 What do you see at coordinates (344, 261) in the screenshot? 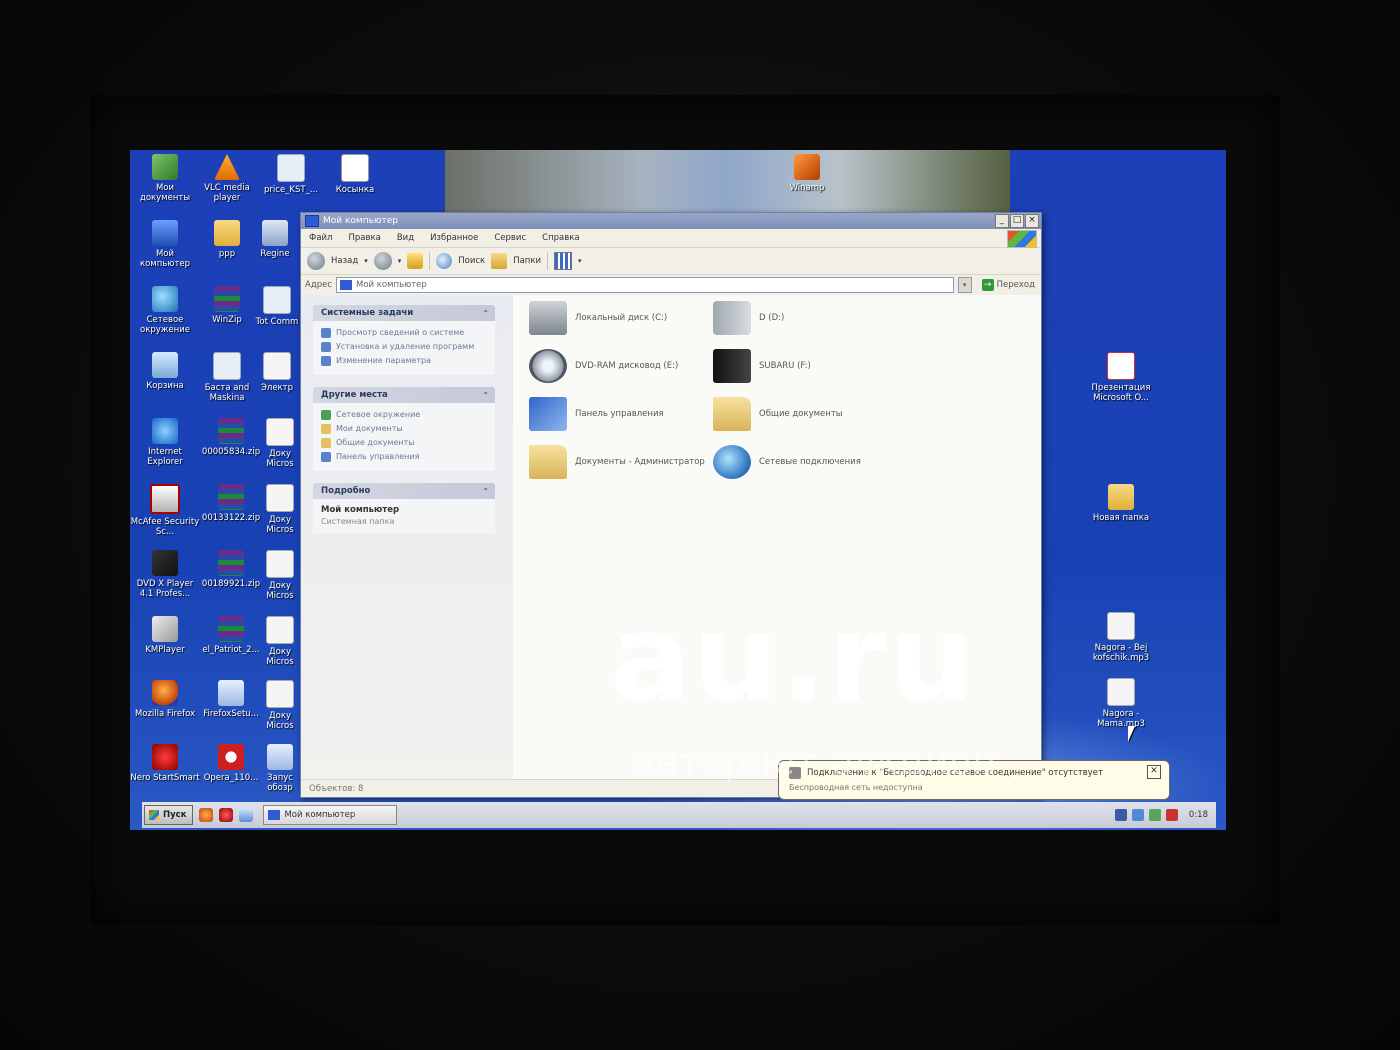
I see `back-button: Назад` at bounding box center [344, 261].